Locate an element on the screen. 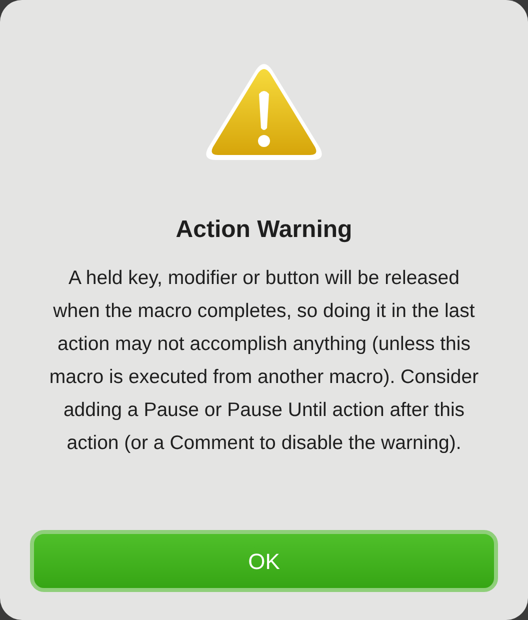 This screenshot has height=620, width=528. dialog-title: Action Warning is located at coordinates (264, 230).